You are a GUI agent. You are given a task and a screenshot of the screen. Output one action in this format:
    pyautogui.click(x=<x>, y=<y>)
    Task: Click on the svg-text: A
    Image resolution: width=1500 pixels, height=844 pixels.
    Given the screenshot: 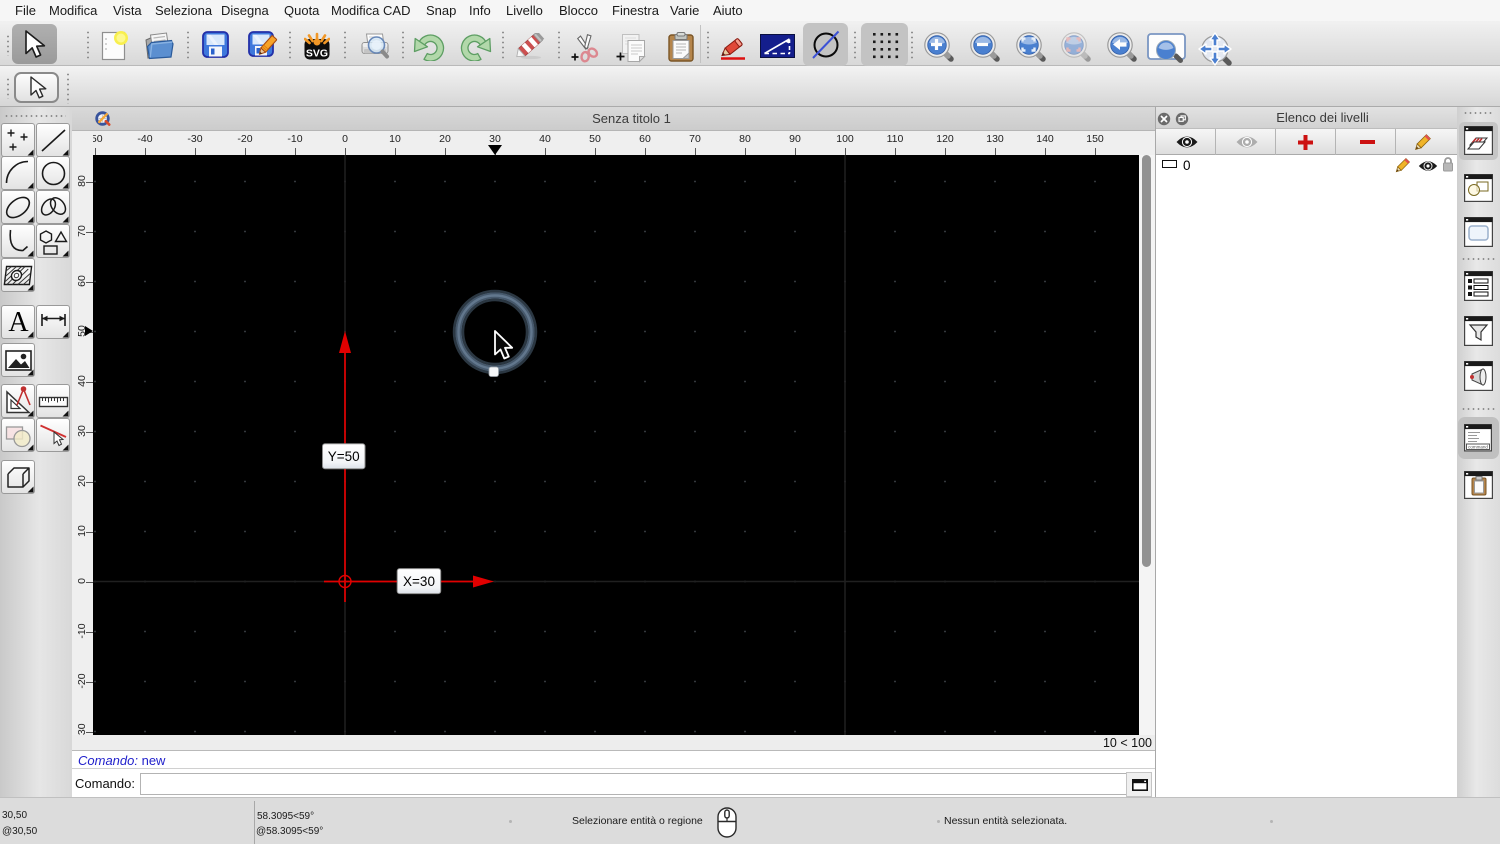 What is the action you would take?
    pyautogui.click(x=18, y=322)
    